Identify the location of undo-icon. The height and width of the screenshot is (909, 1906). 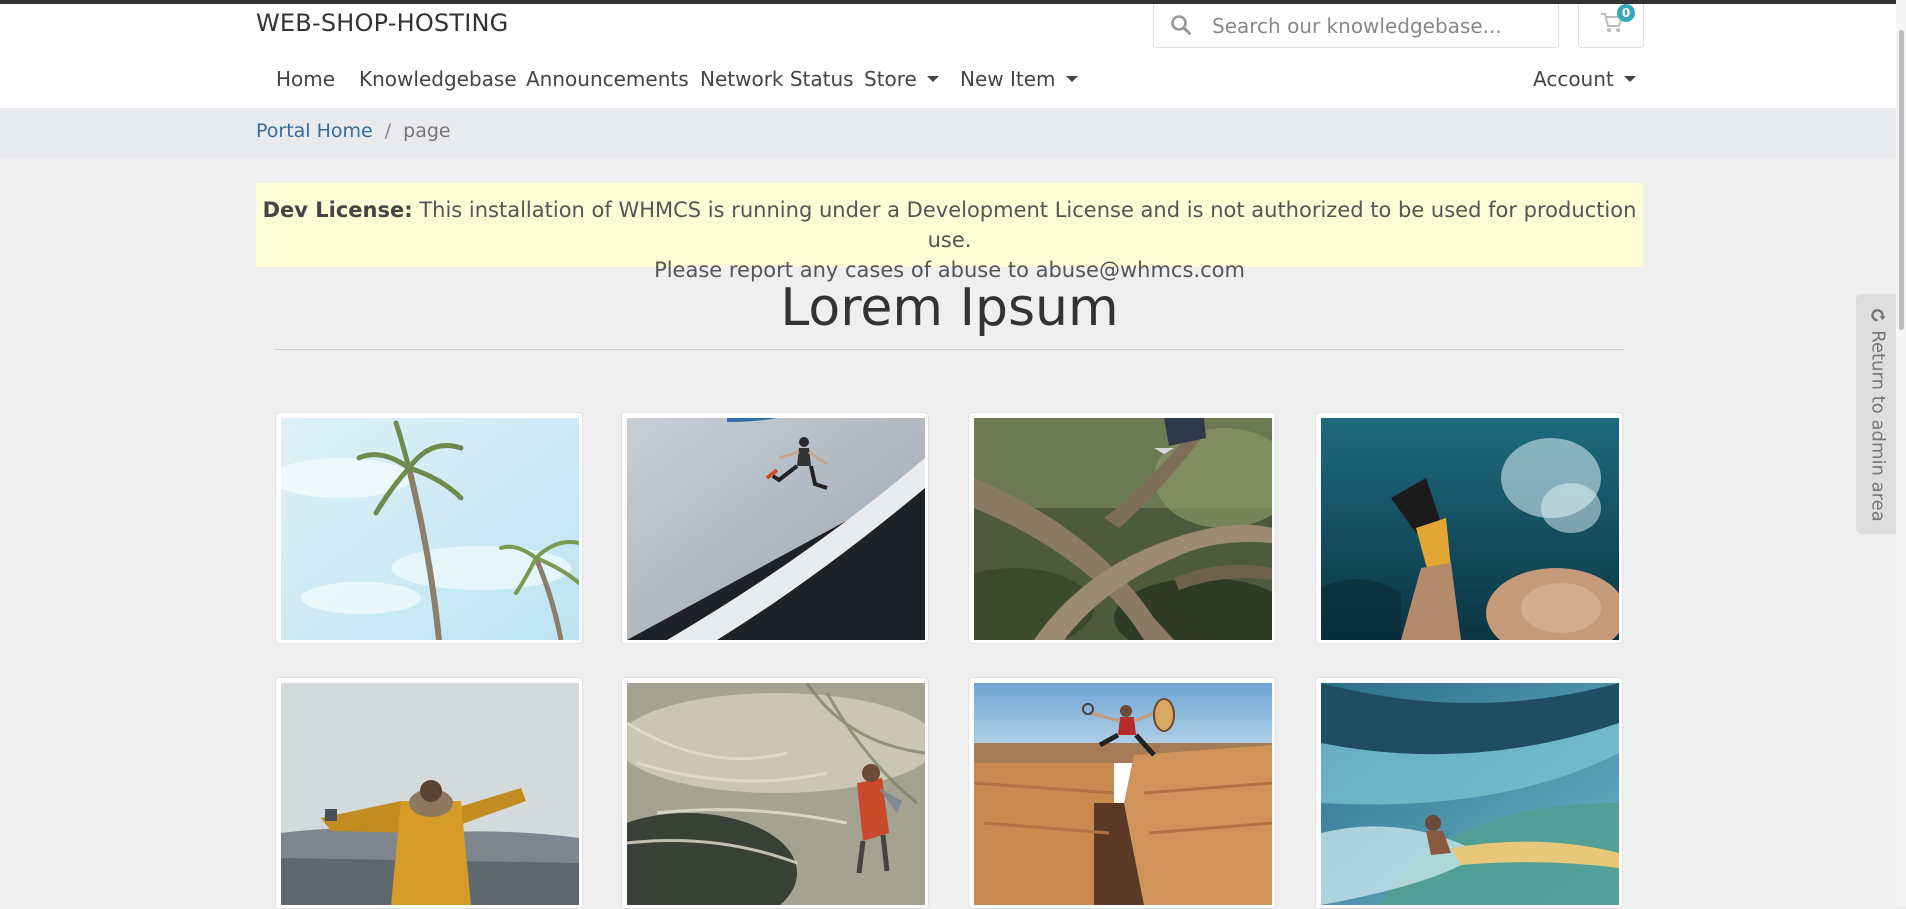
(1878, 315).